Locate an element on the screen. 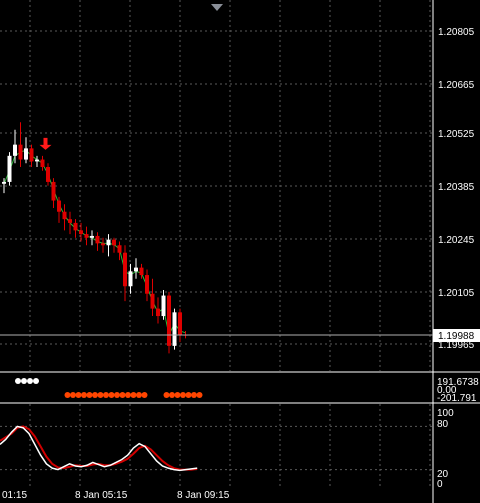 The image size is (480, 503). indicator-label: -201.791 is located at coordinates (457, 398).